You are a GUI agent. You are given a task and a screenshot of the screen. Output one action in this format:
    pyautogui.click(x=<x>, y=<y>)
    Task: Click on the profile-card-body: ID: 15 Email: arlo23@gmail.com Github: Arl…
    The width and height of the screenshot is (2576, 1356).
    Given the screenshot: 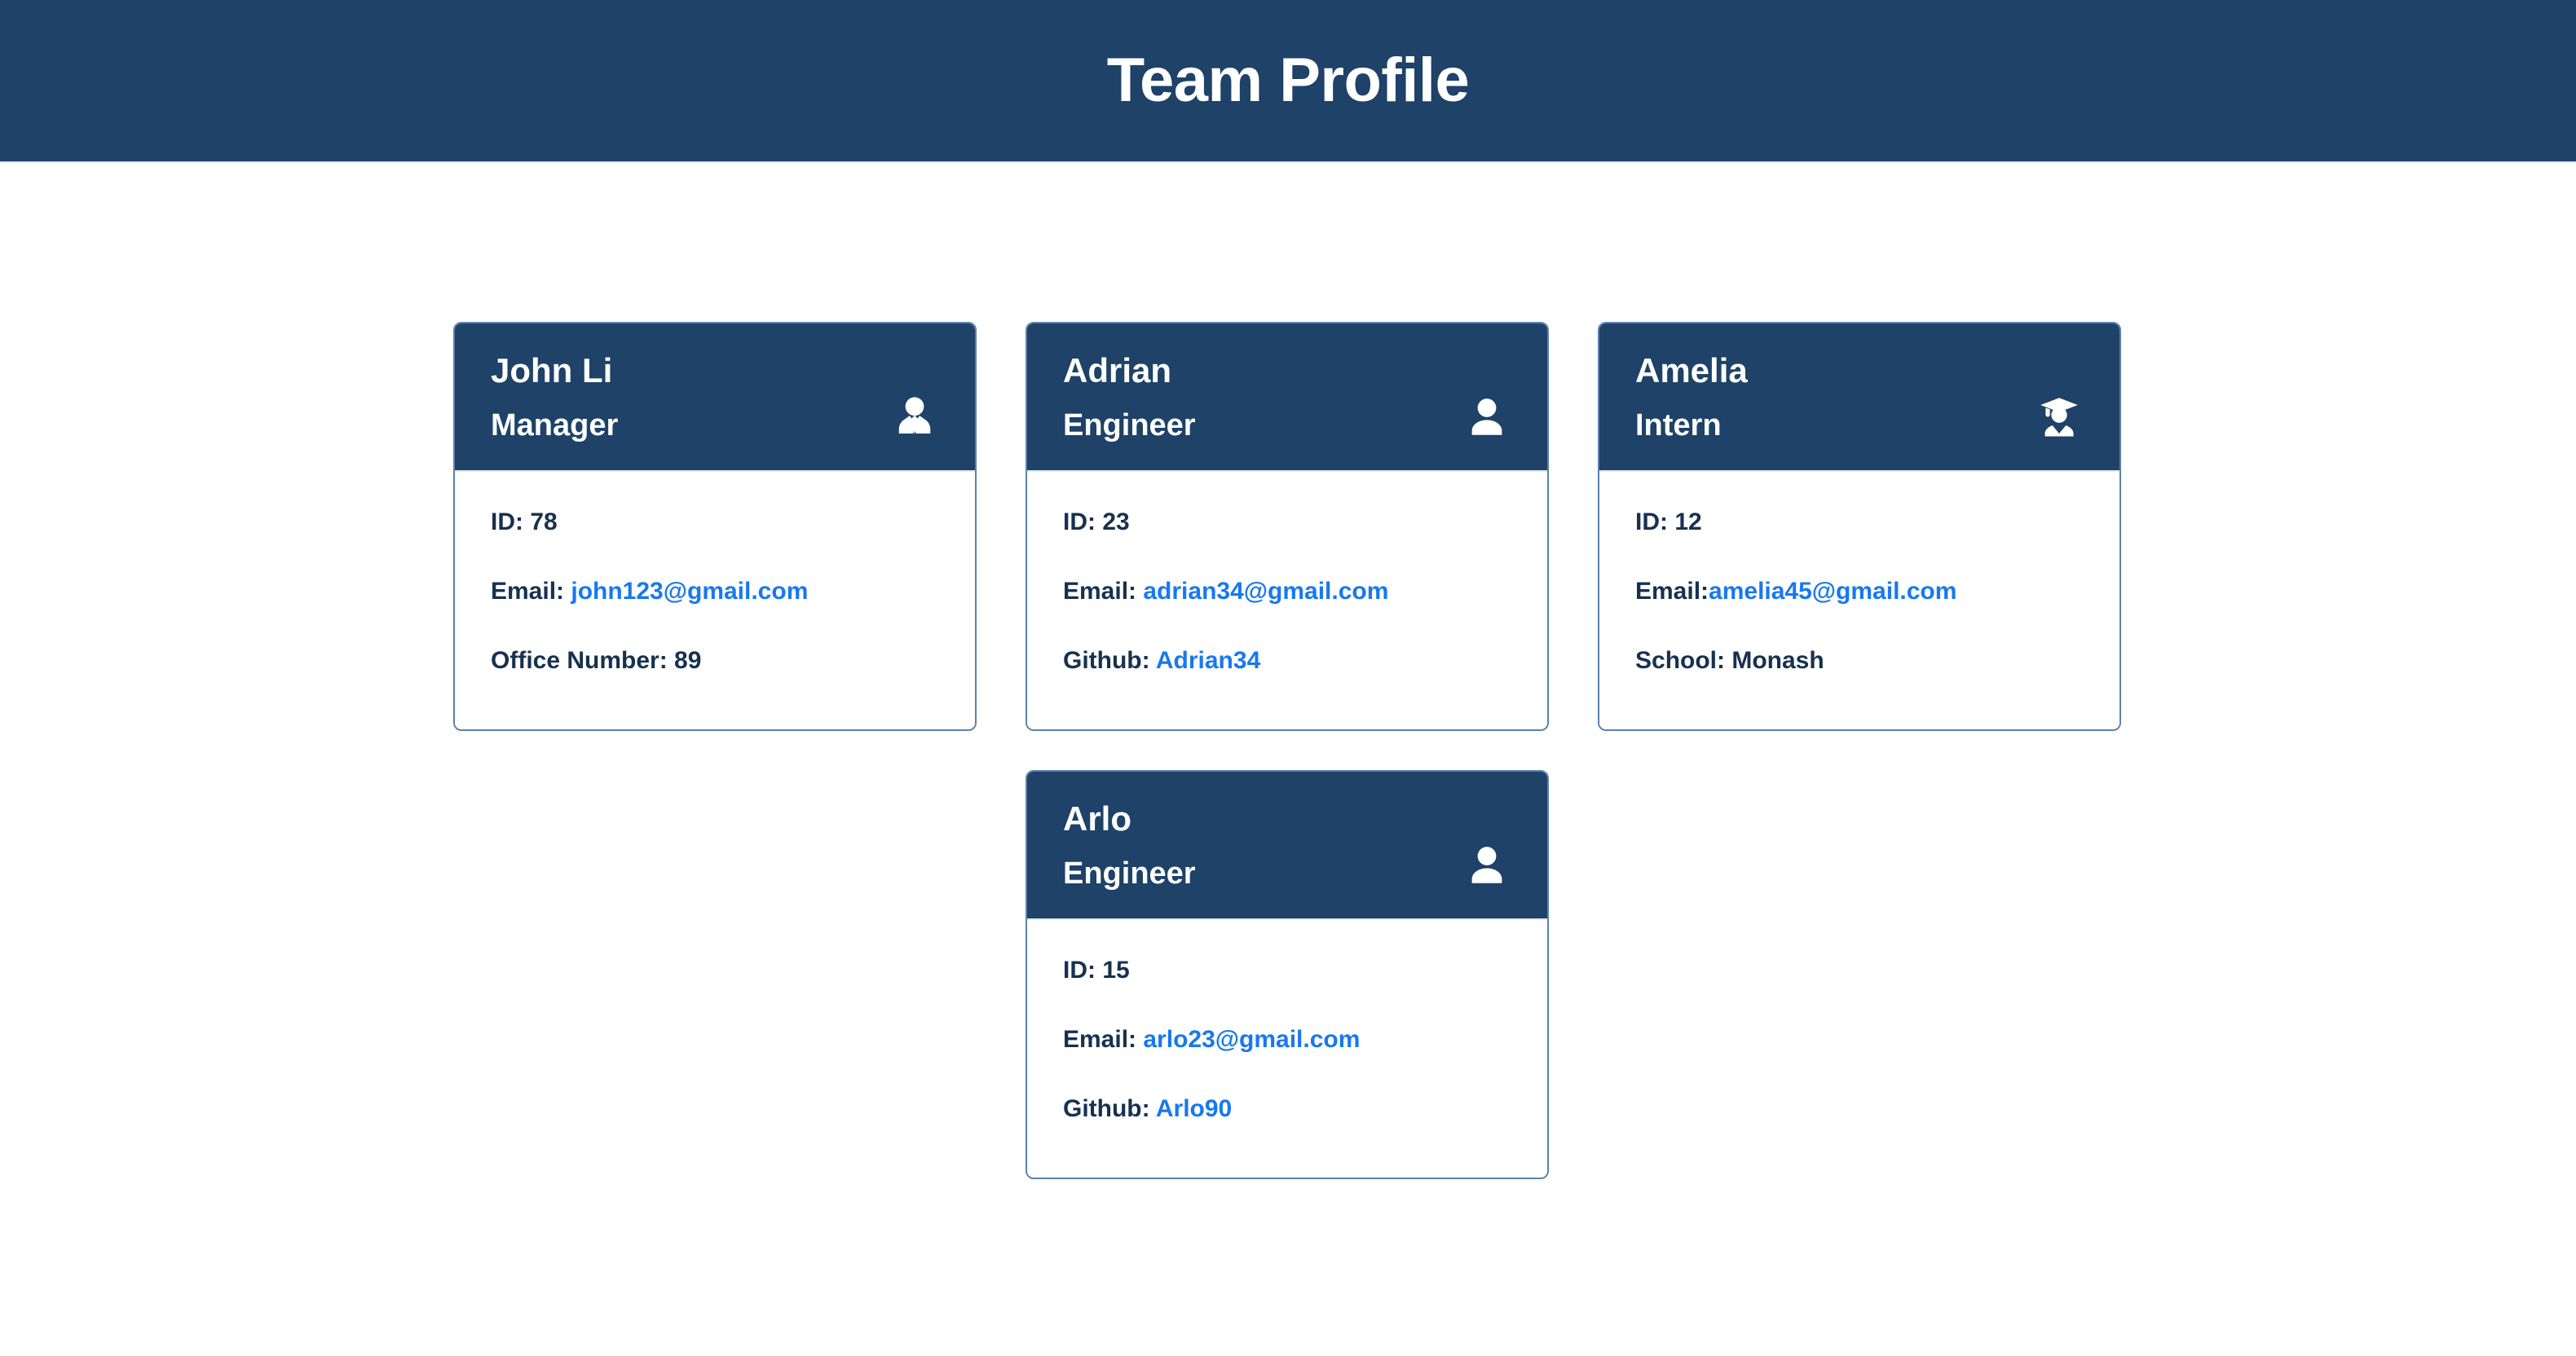 What is the action you would take?
    pyautogui.click(x=1287, y=1048)
    